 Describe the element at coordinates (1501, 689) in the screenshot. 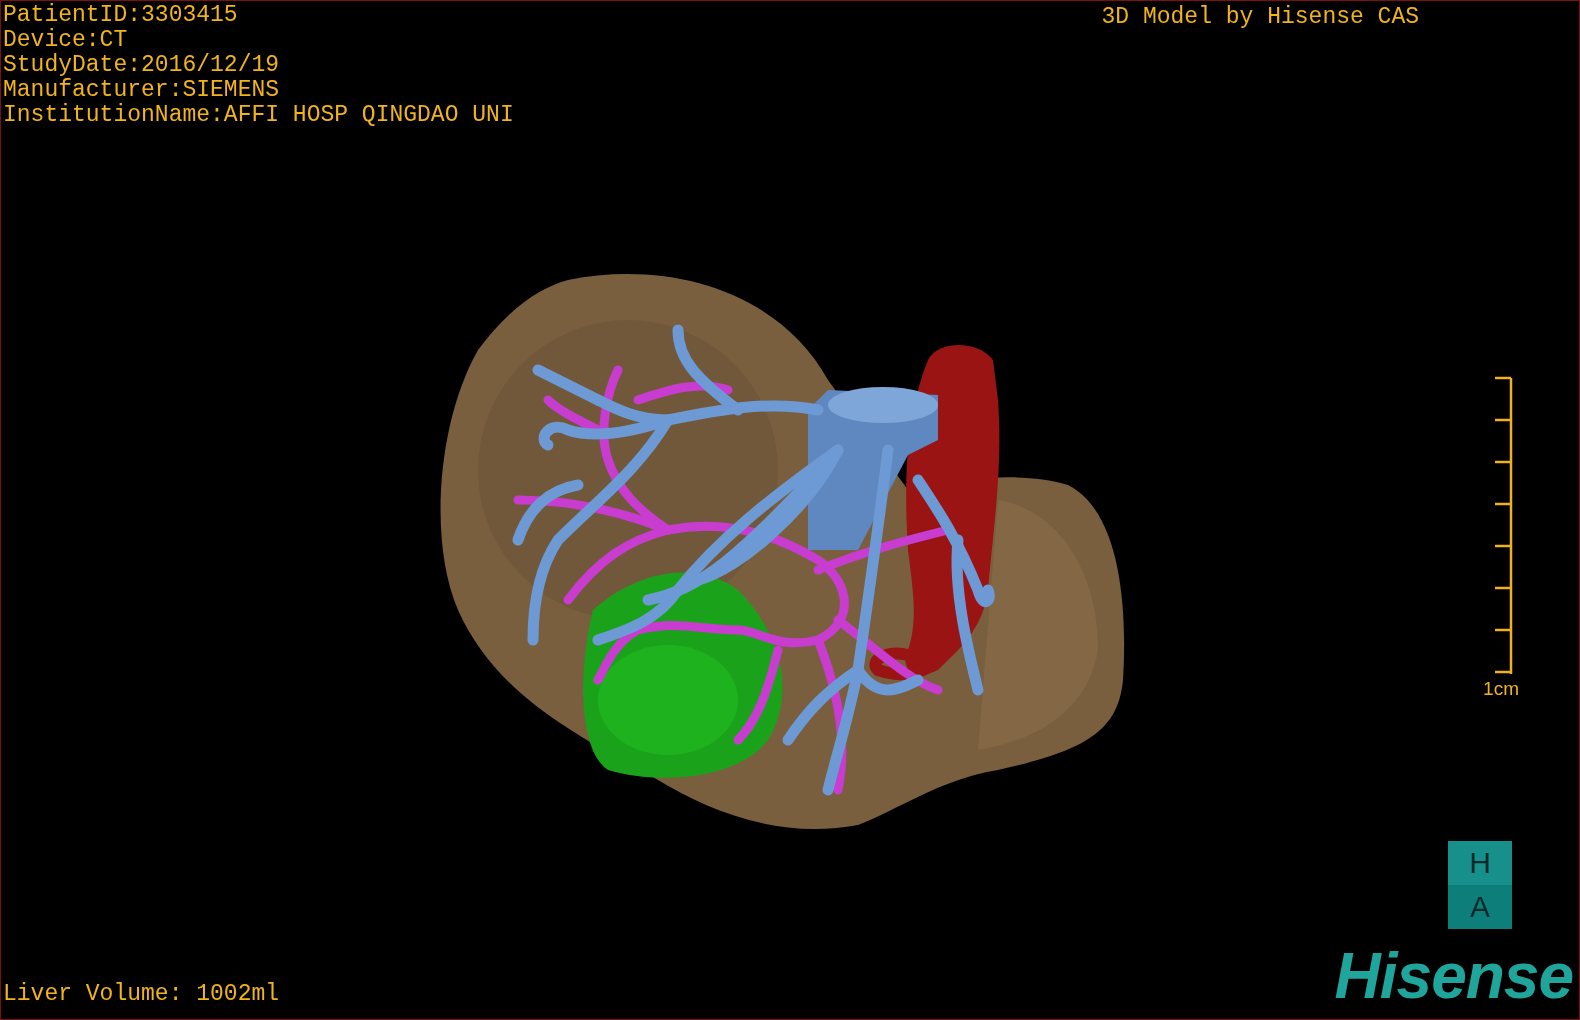

I see `scale-bar-label: 1cm` at that location.